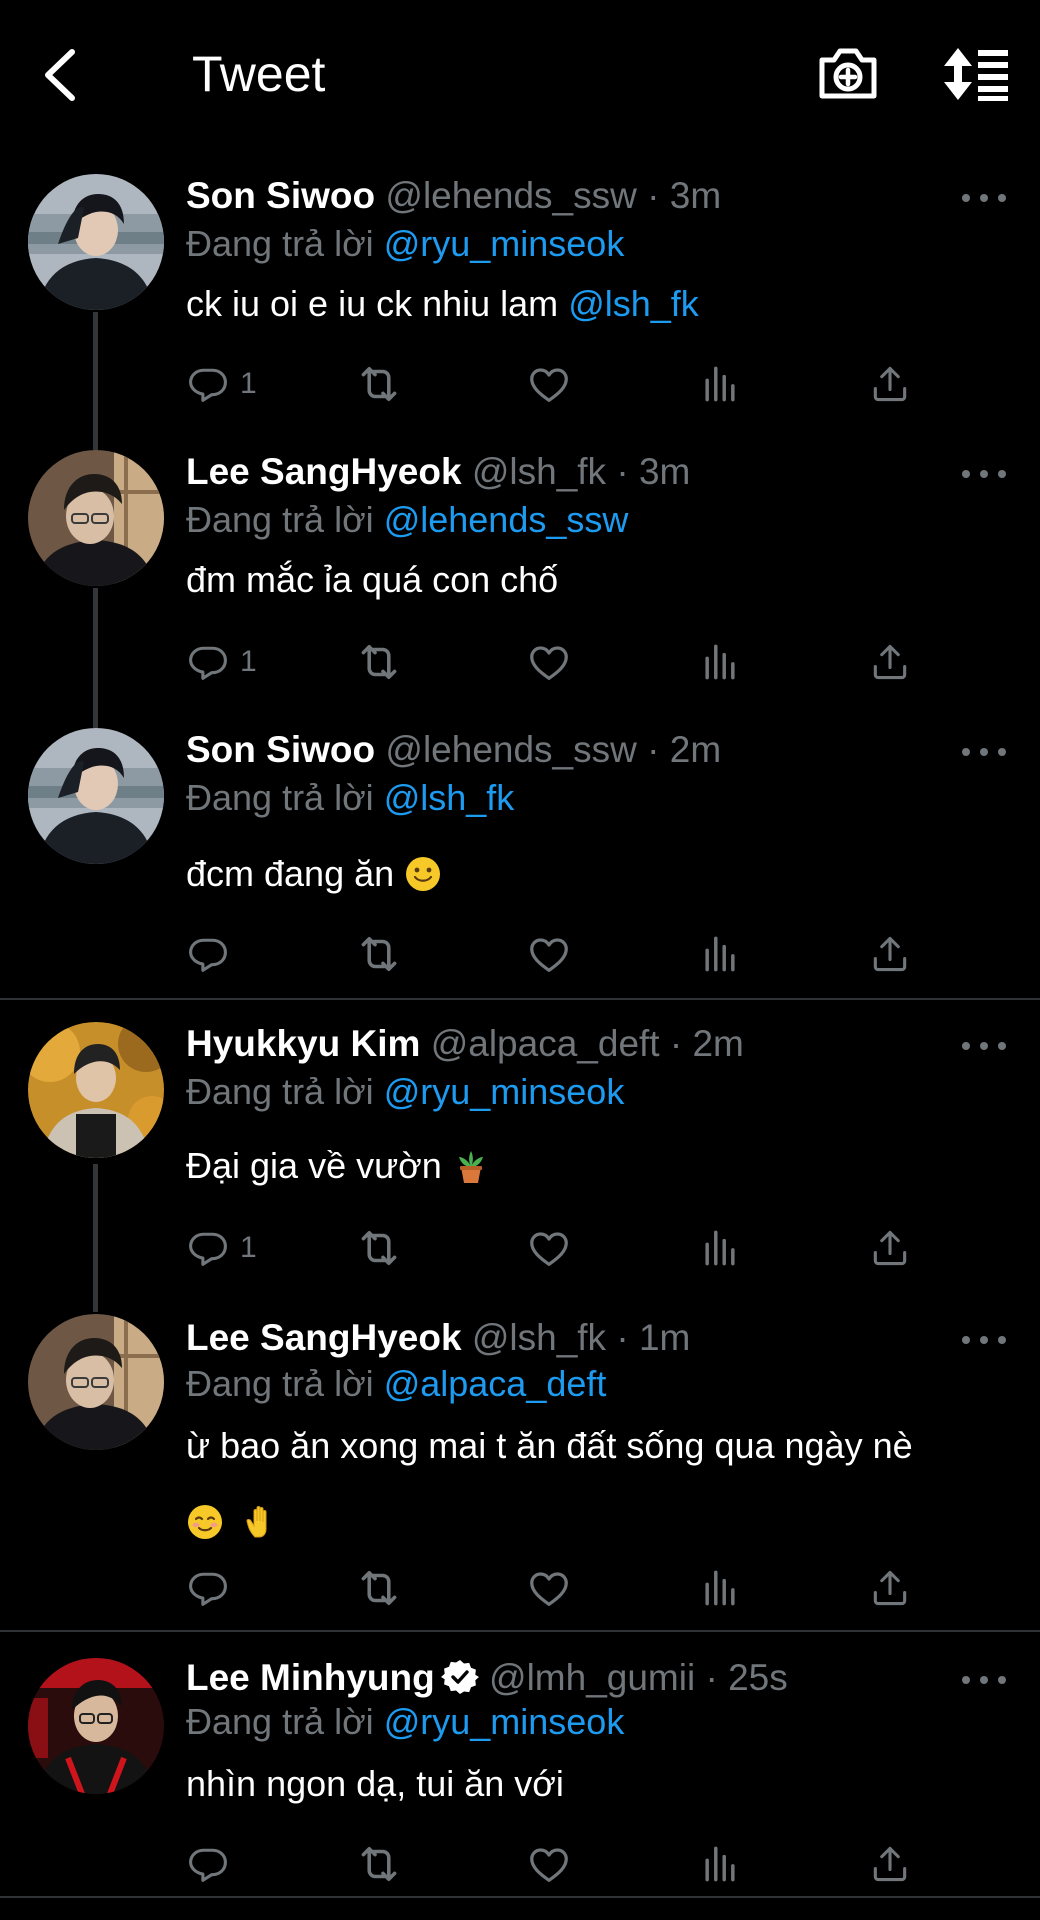 The width and height of the screenshot is (1040, 1920). I want to click on replying-to-label: Đang trả lời, so click(280, 243).